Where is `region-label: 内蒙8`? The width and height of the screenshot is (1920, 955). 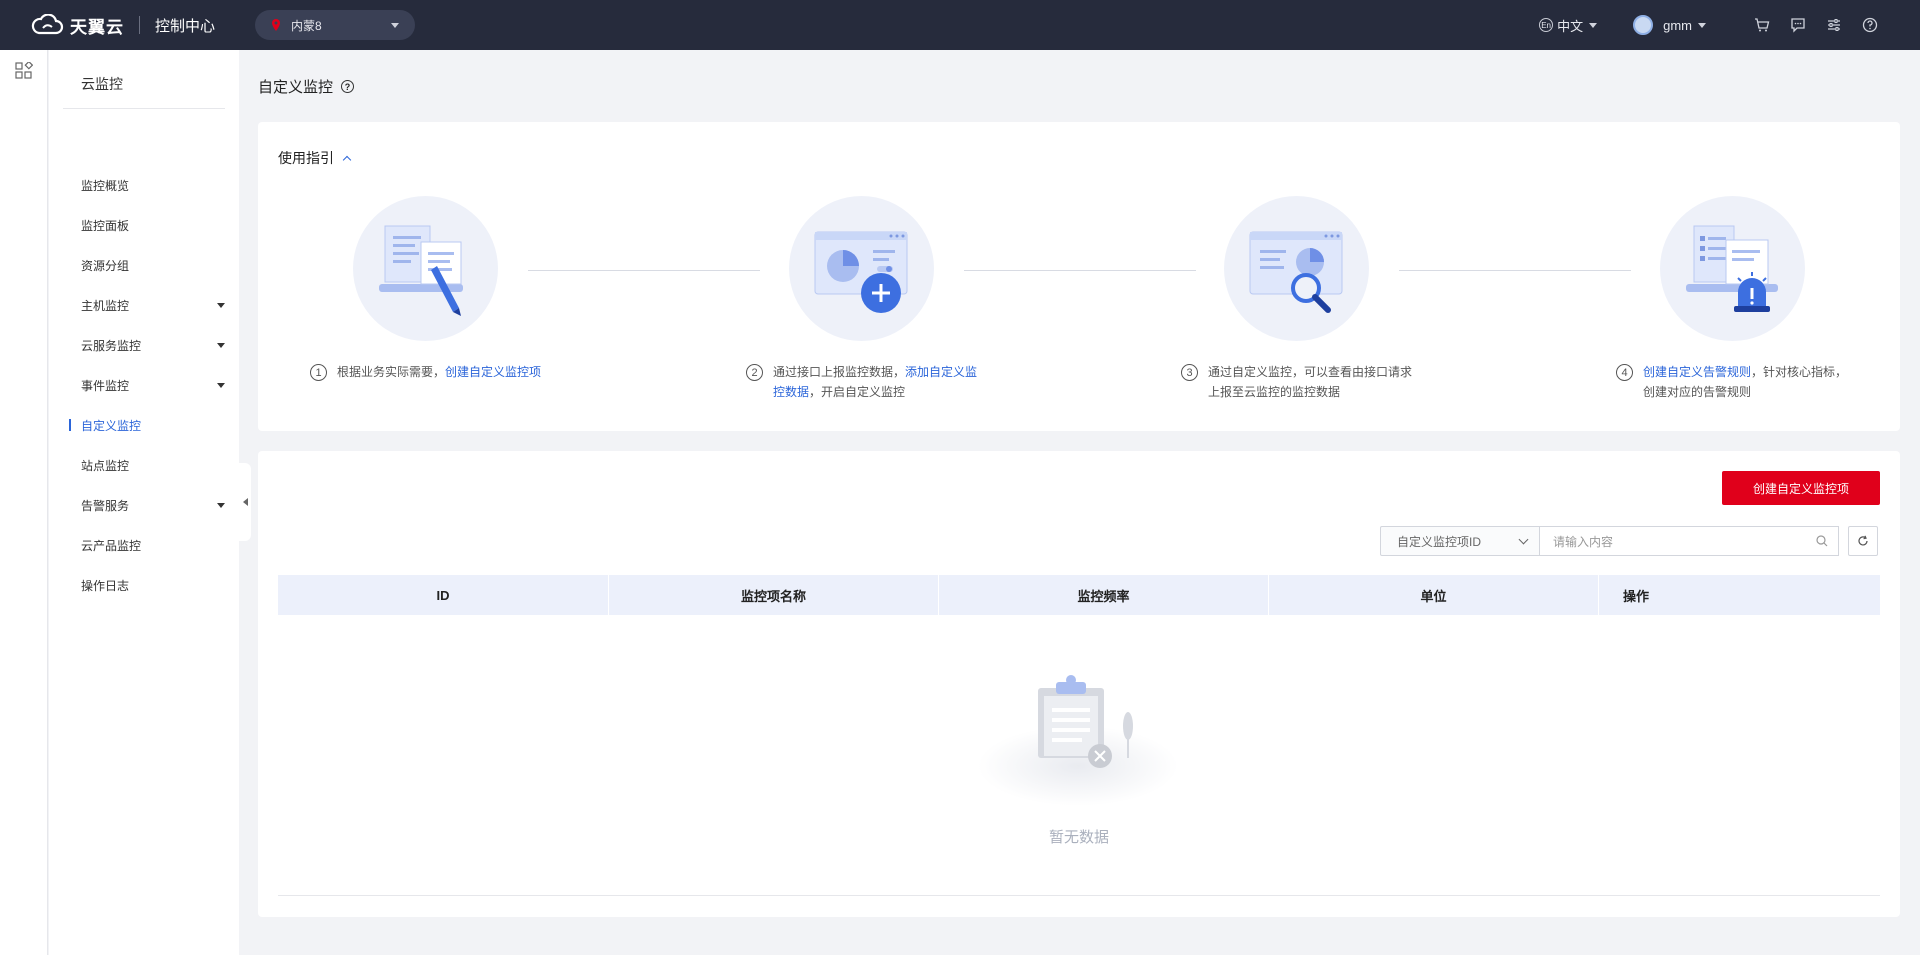 region-label: 内蒙8 is located at coordinates (306, 25).